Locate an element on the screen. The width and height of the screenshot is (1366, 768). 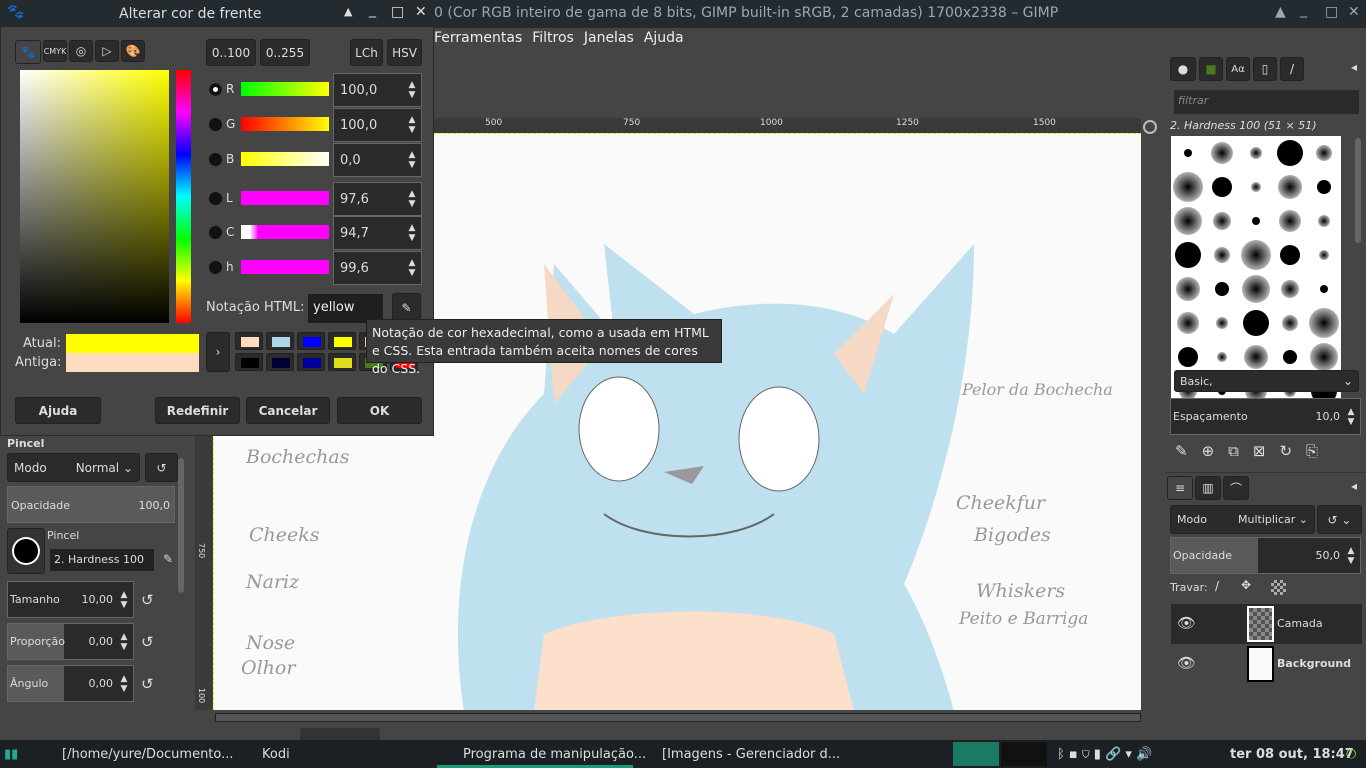
lock-pixels-icon: / is located at coordinates (1217, 586).